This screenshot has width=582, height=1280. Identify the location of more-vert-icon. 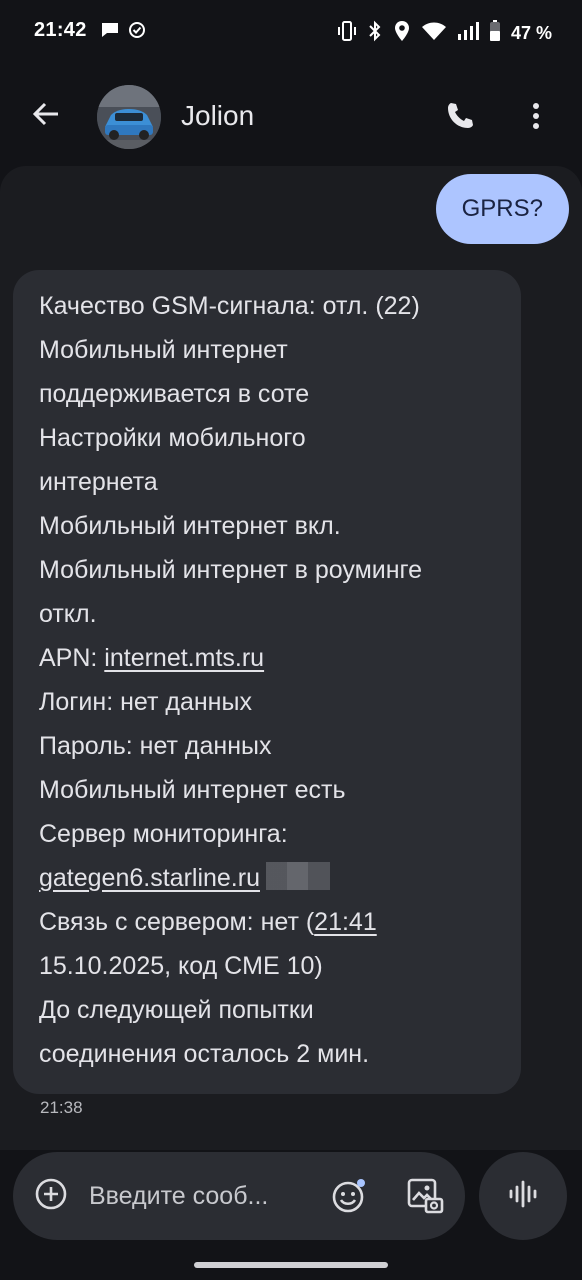
(536, 118).